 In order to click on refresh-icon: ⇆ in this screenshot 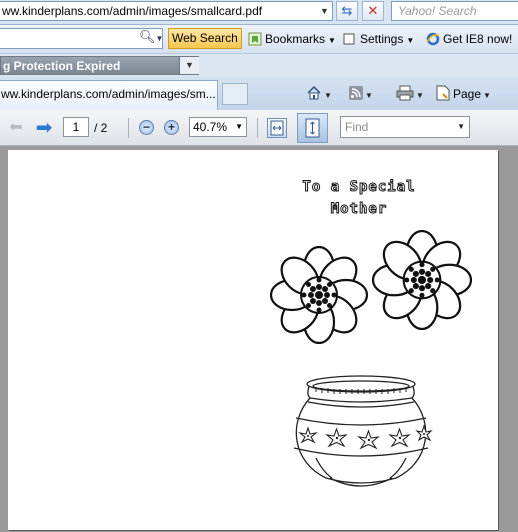, I will do `click(347, 10)`.